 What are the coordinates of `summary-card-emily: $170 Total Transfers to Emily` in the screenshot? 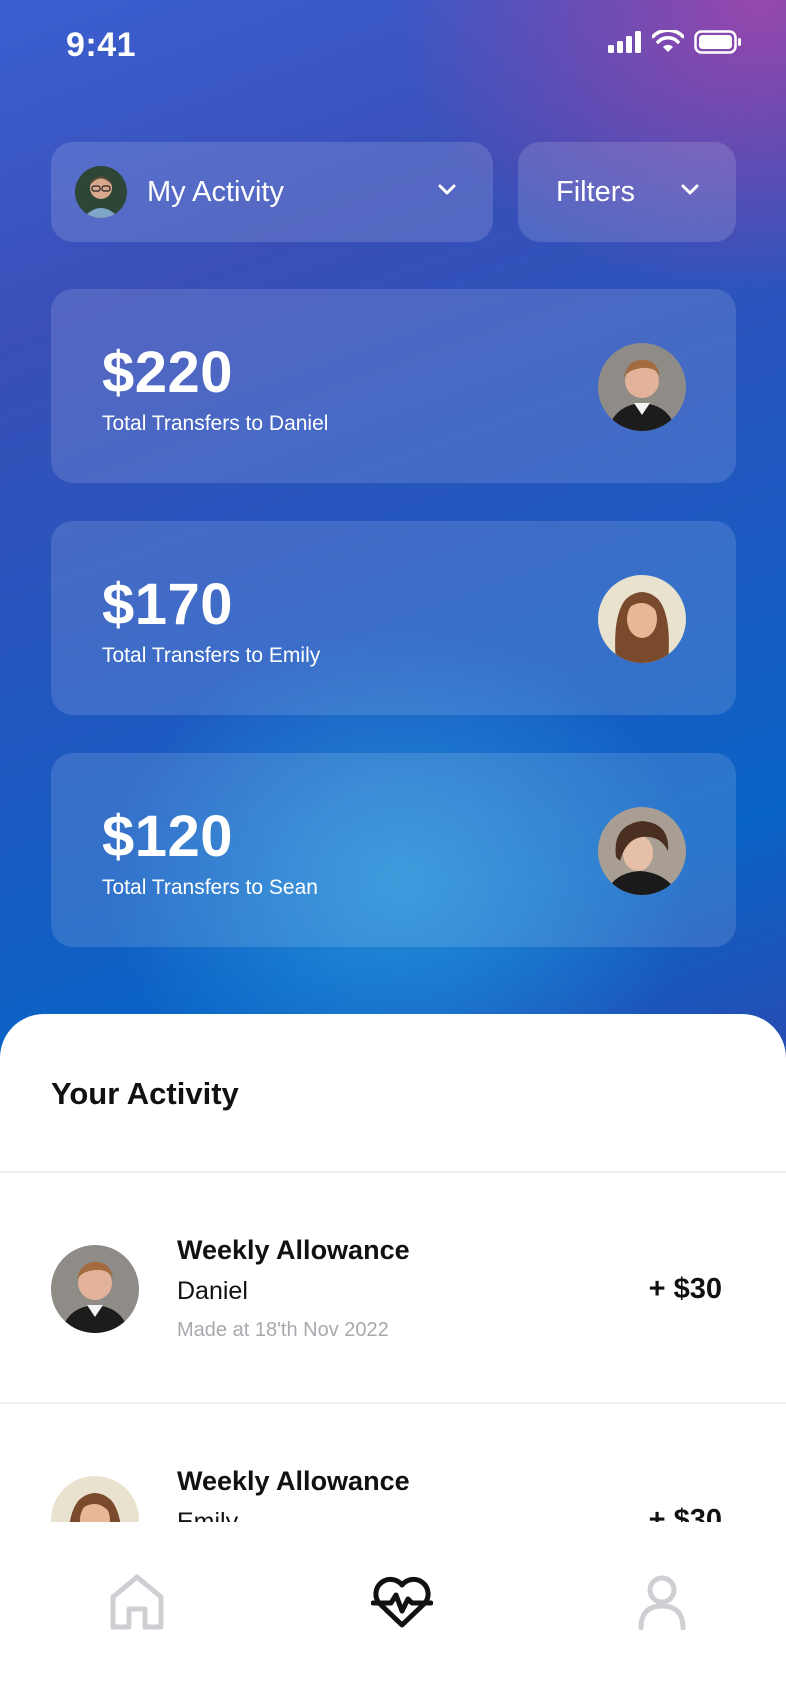 It's located at (393, 618).